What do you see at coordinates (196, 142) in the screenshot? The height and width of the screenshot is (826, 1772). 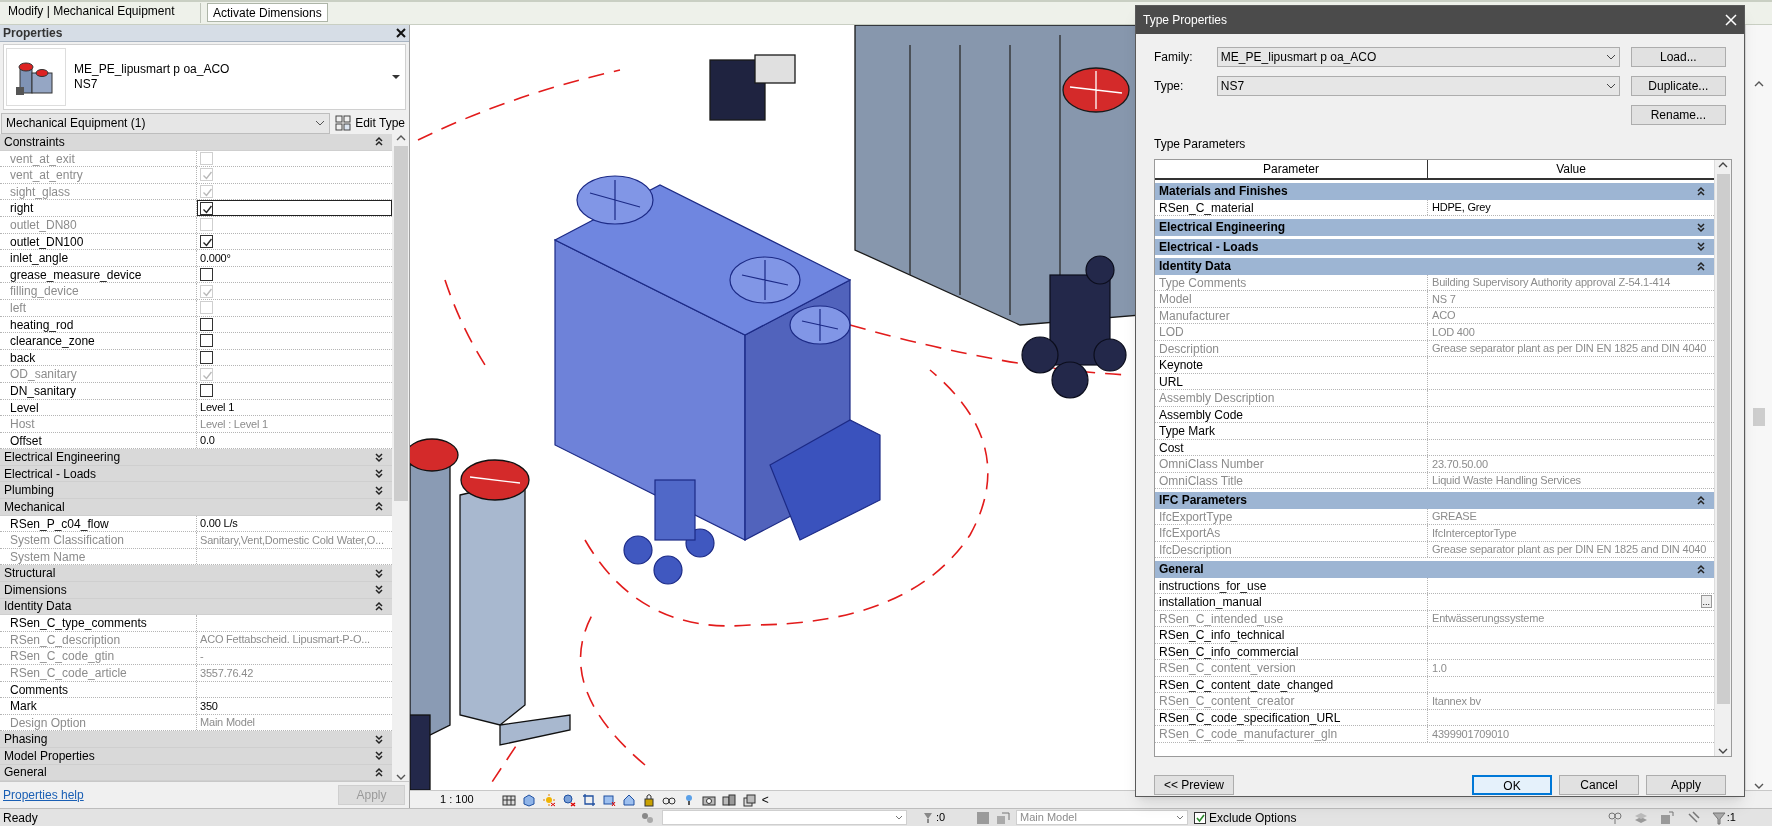 I see `group-header: Constraints` at bounding box center [196, 142].